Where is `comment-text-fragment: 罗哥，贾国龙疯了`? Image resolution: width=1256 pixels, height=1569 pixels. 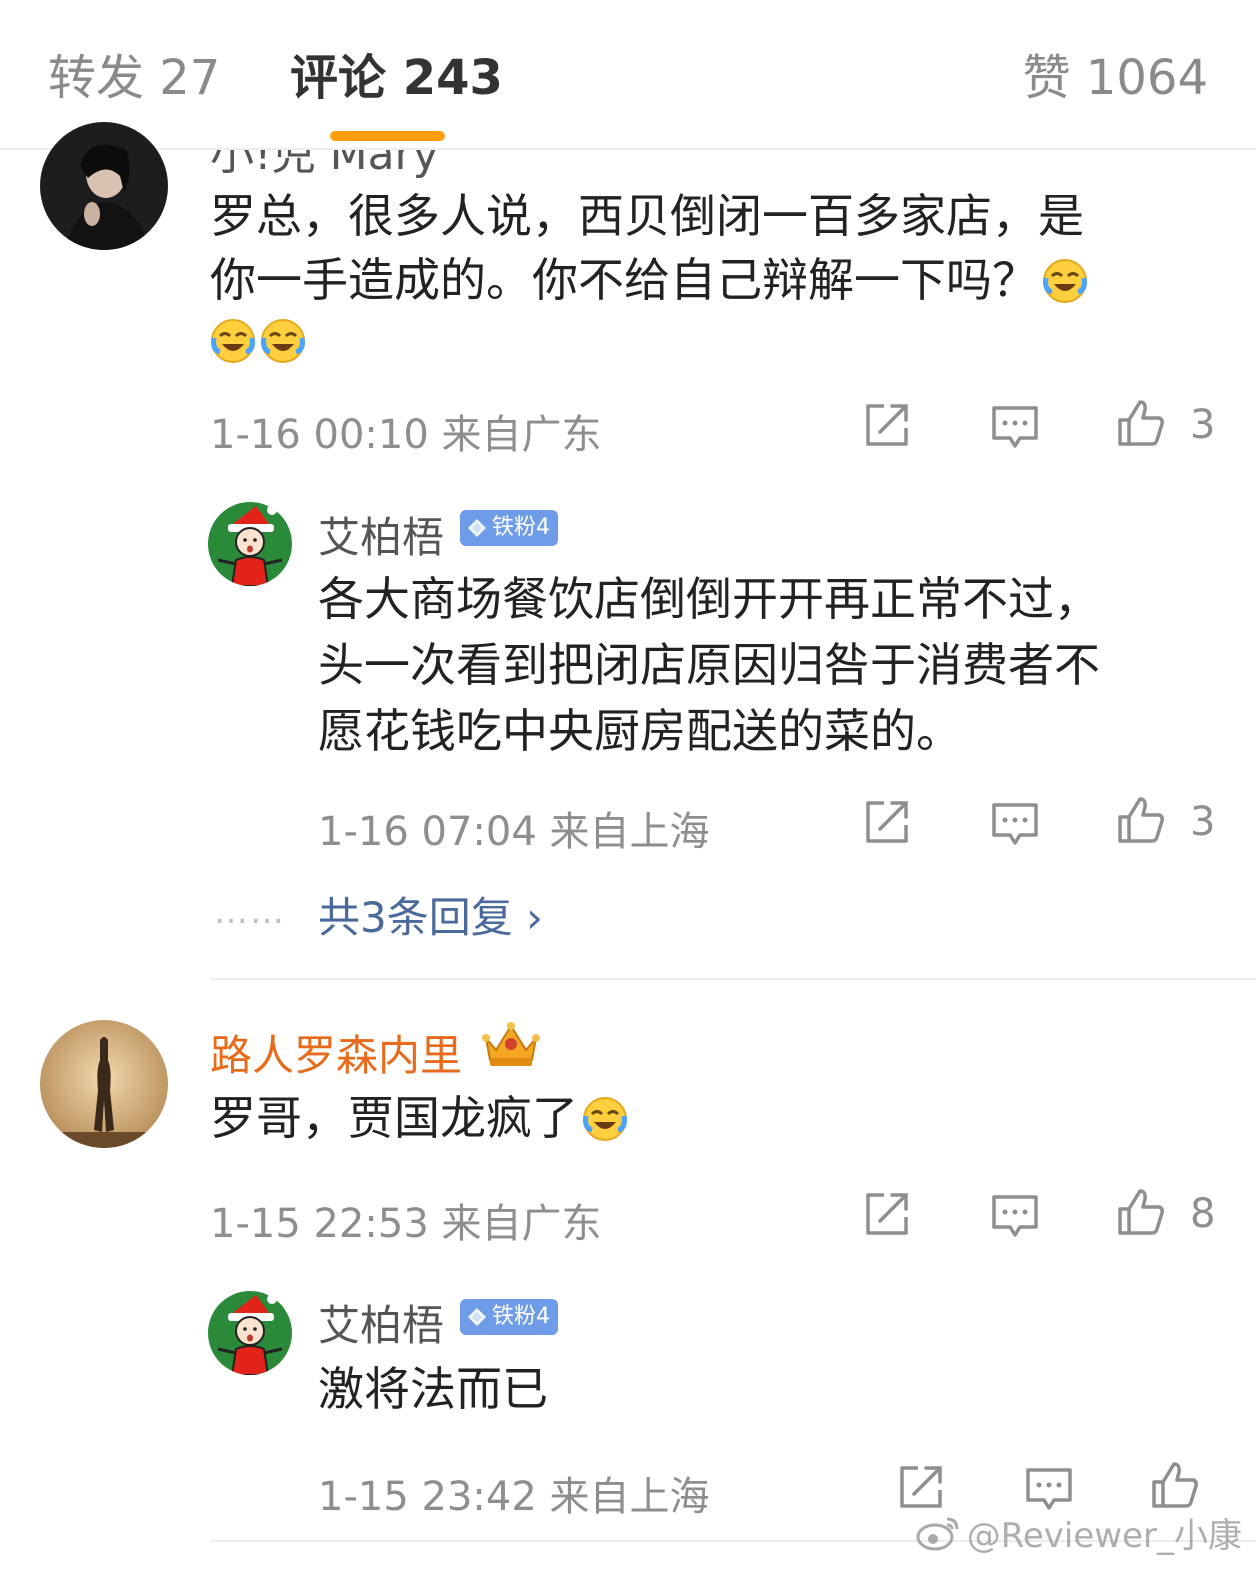 comment-text-fragment: 罗哥，贾国龙疯了 is located at coordinates (394, 1118).